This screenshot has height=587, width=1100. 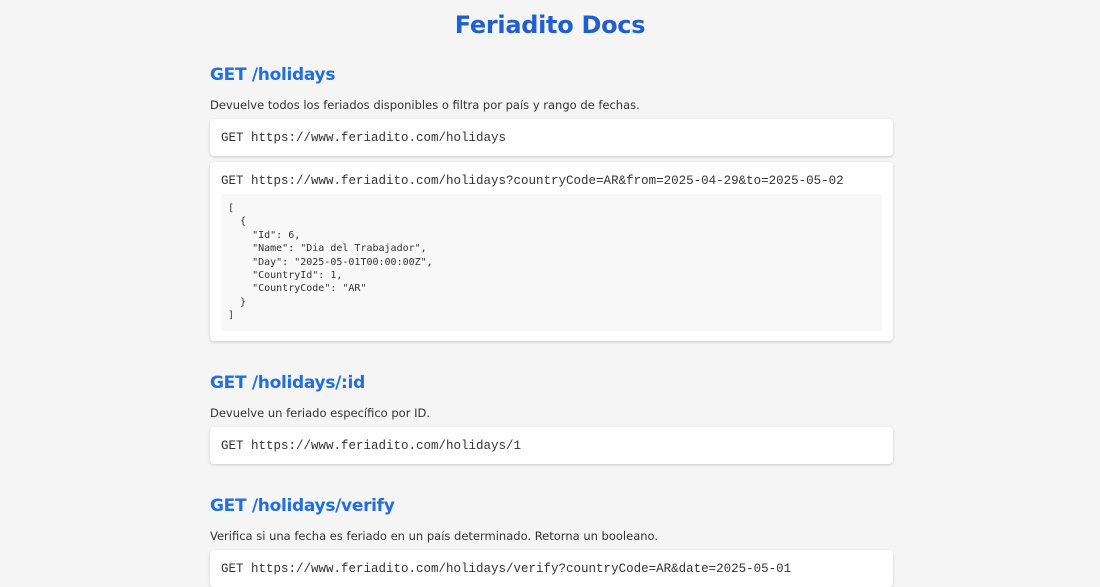 I want to click on response-line: [, so click(x=231, y=208).